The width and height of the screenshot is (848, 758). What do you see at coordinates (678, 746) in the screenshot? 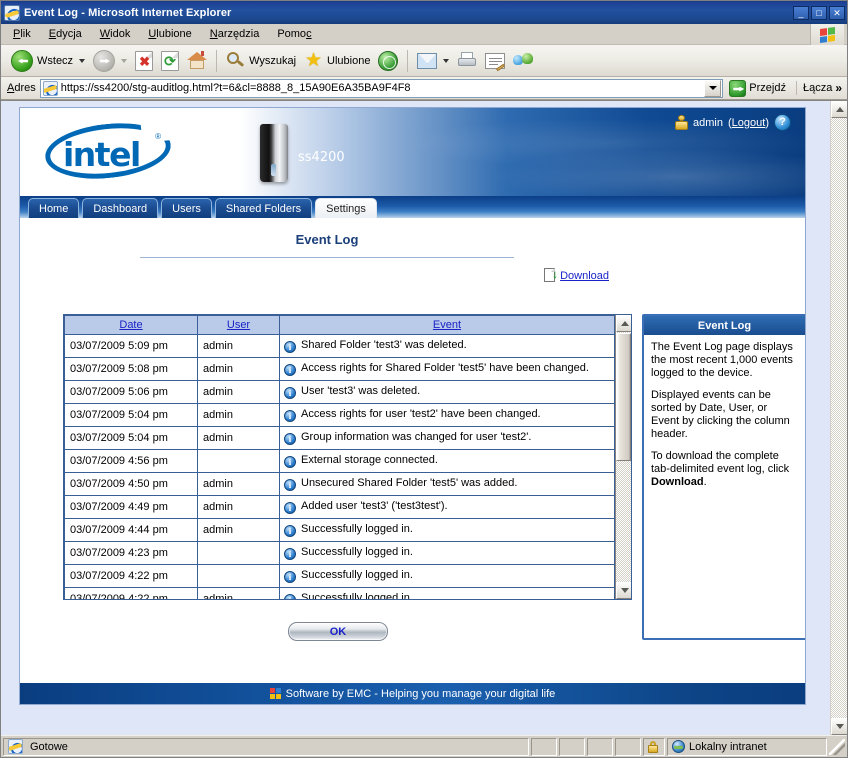
I see `intranet-zone-icon` at bounding box center [678, 746].